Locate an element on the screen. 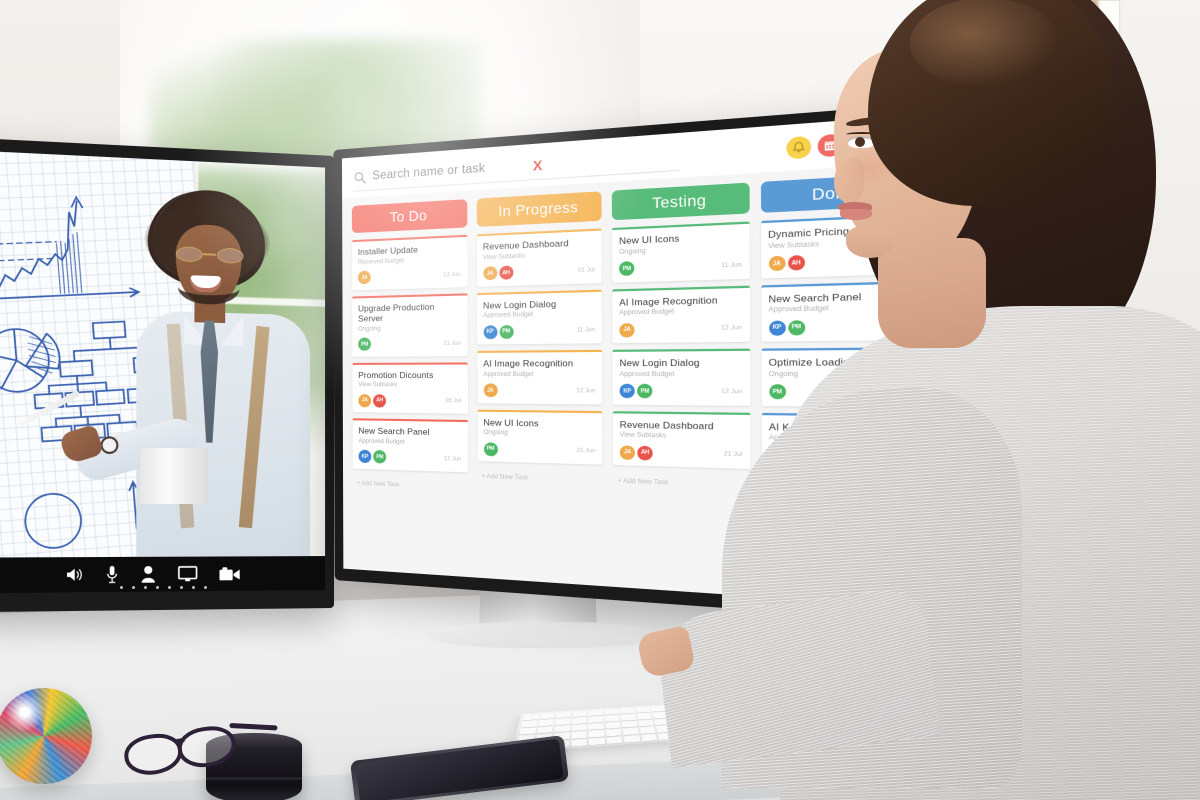  right-monitor-base is located at coordinates (544, 635).